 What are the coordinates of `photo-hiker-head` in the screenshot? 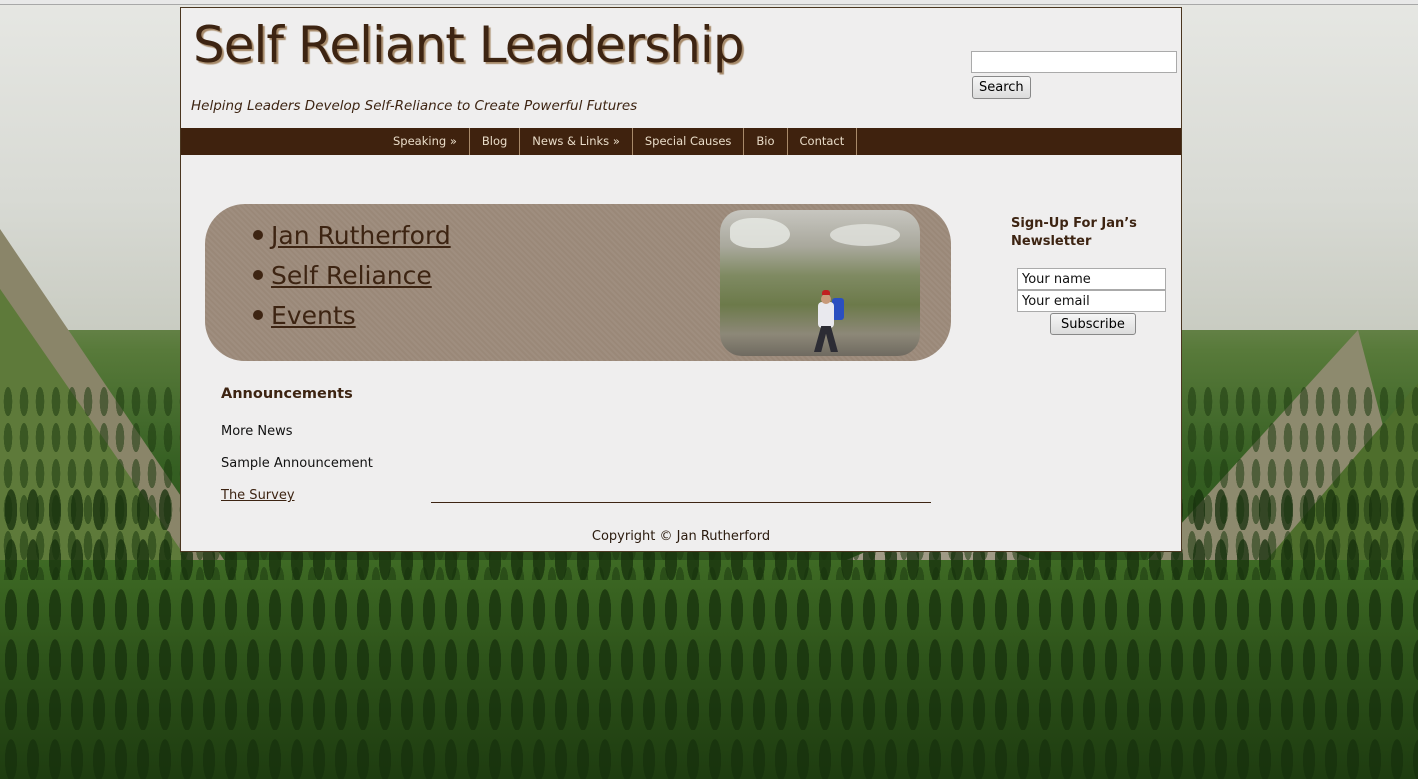 It's located at (826, 299).